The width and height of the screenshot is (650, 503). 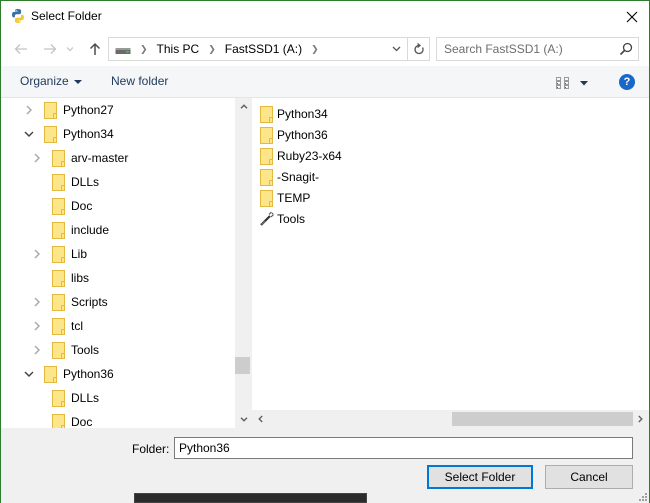 What do you see at coordinates (626, 49) in the screenshot?
I see `search-icon` at bounding box center [626, 49].